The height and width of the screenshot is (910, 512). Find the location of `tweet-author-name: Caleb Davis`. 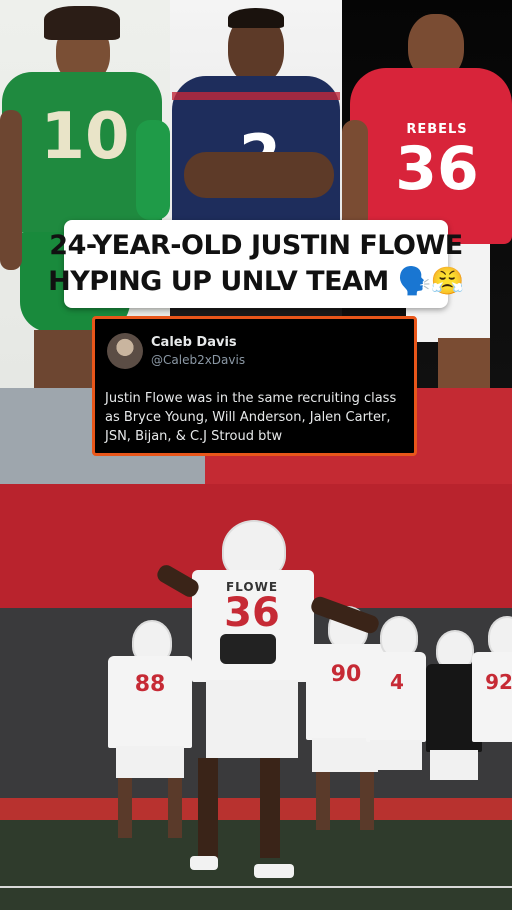

tweet-author-name: Caleb Davis is located at coordinates (194, 342).